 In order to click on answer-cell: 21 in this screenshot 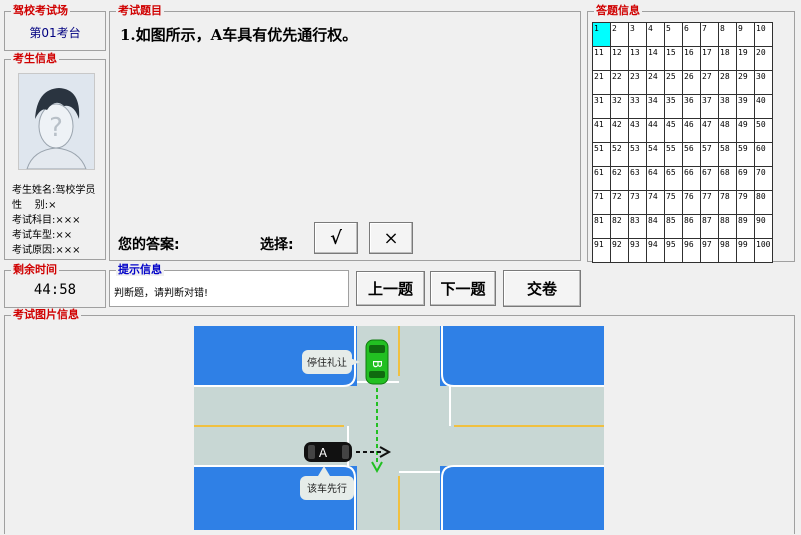, I will do `click(601, 82)`.